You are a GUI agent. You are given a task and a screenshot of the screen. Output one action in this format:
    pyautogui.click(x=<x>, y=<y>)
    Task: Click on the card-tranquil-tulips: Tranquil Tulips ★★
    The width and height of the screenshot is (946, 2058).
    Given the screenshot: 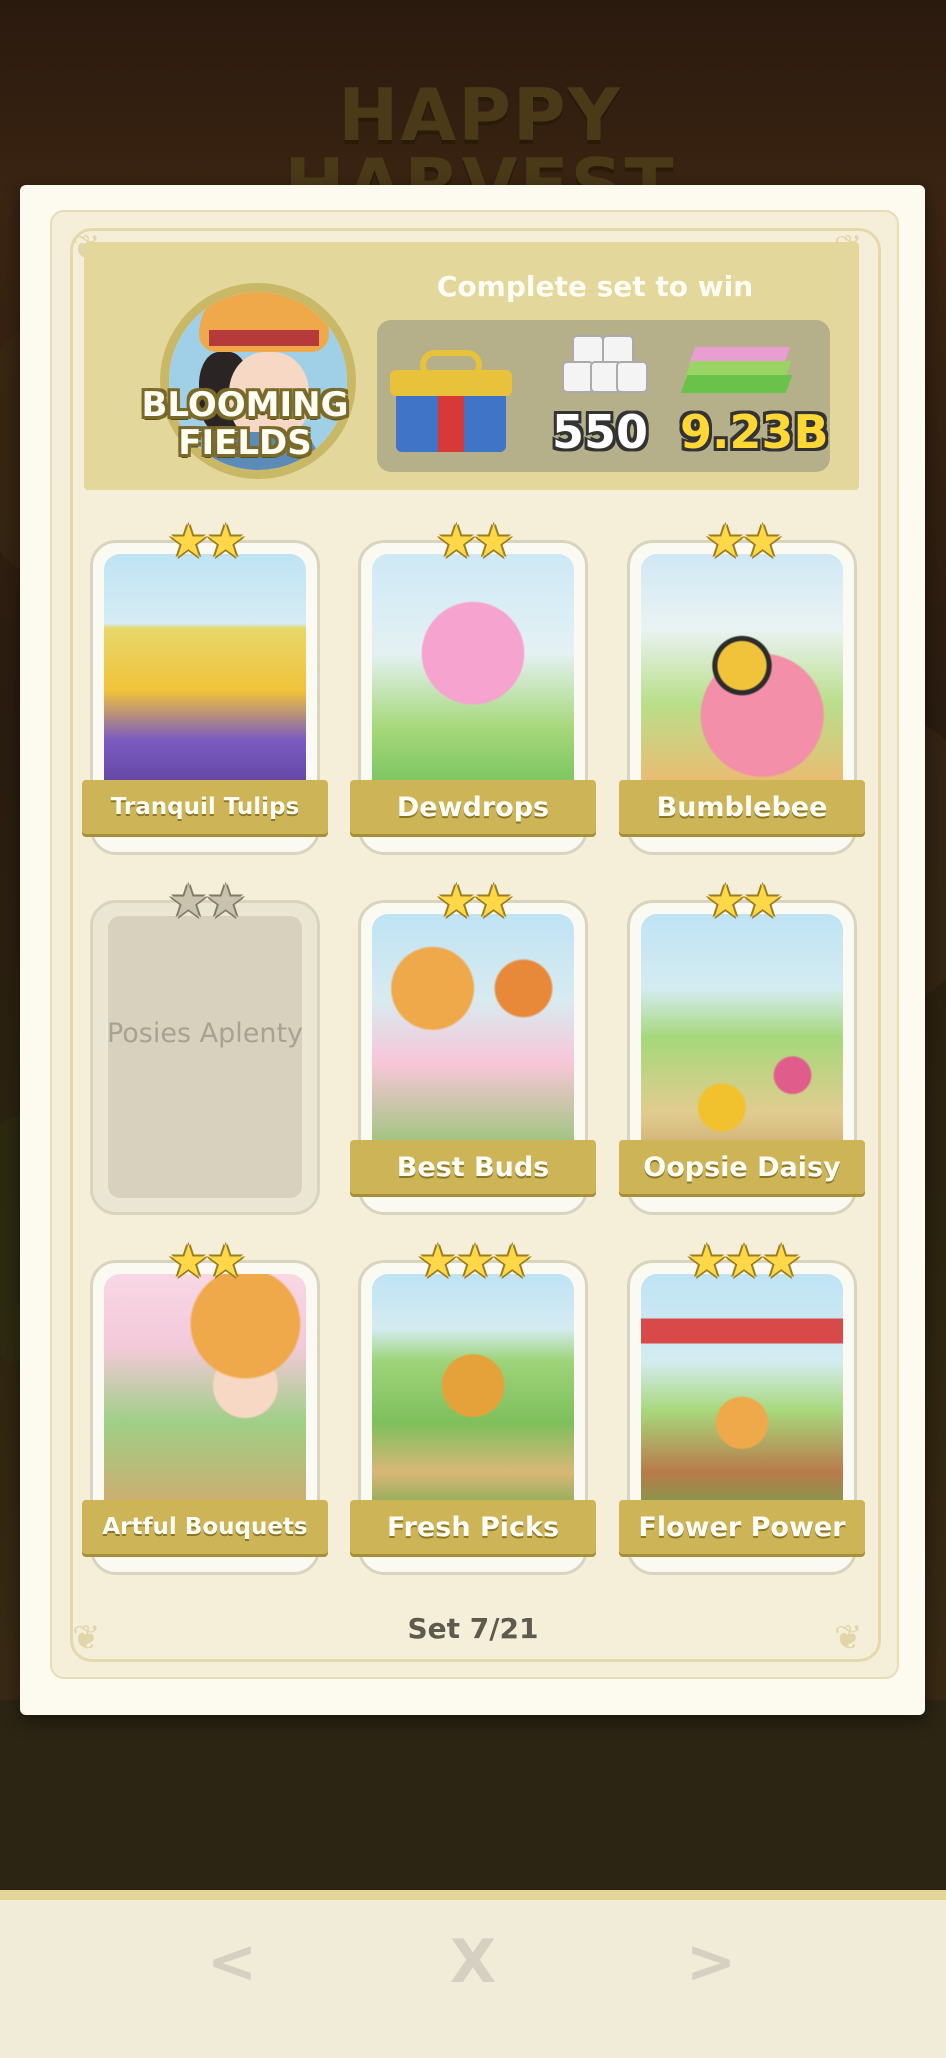 What is the action you would take?
    pyautogui.click(x=205, y=686)
    